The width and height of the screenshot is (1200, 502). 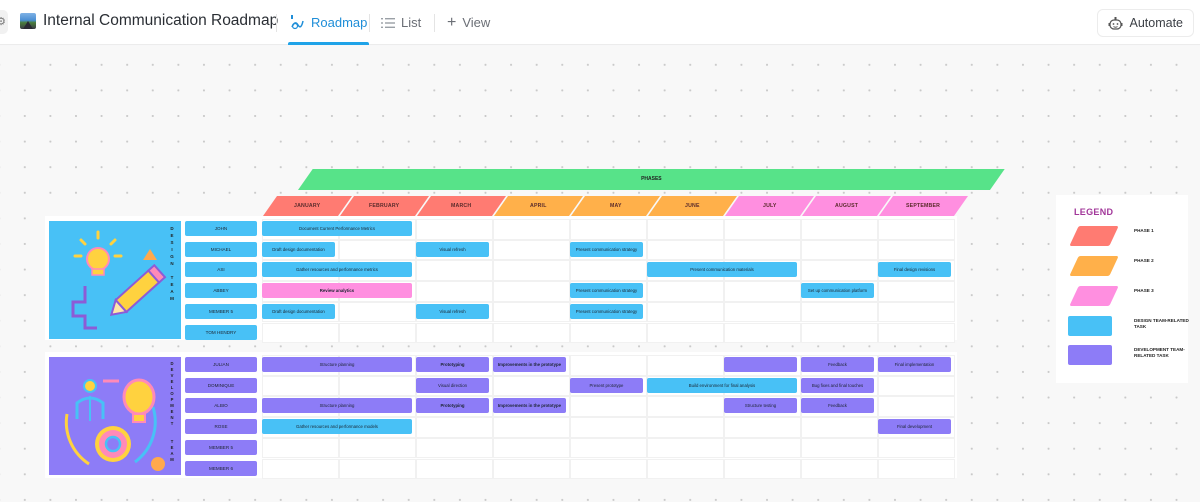 What do you see at coordinates (221, 270) in the screenshot?
I see `team-member-chip: ASI` at bounding box center [221, 270].